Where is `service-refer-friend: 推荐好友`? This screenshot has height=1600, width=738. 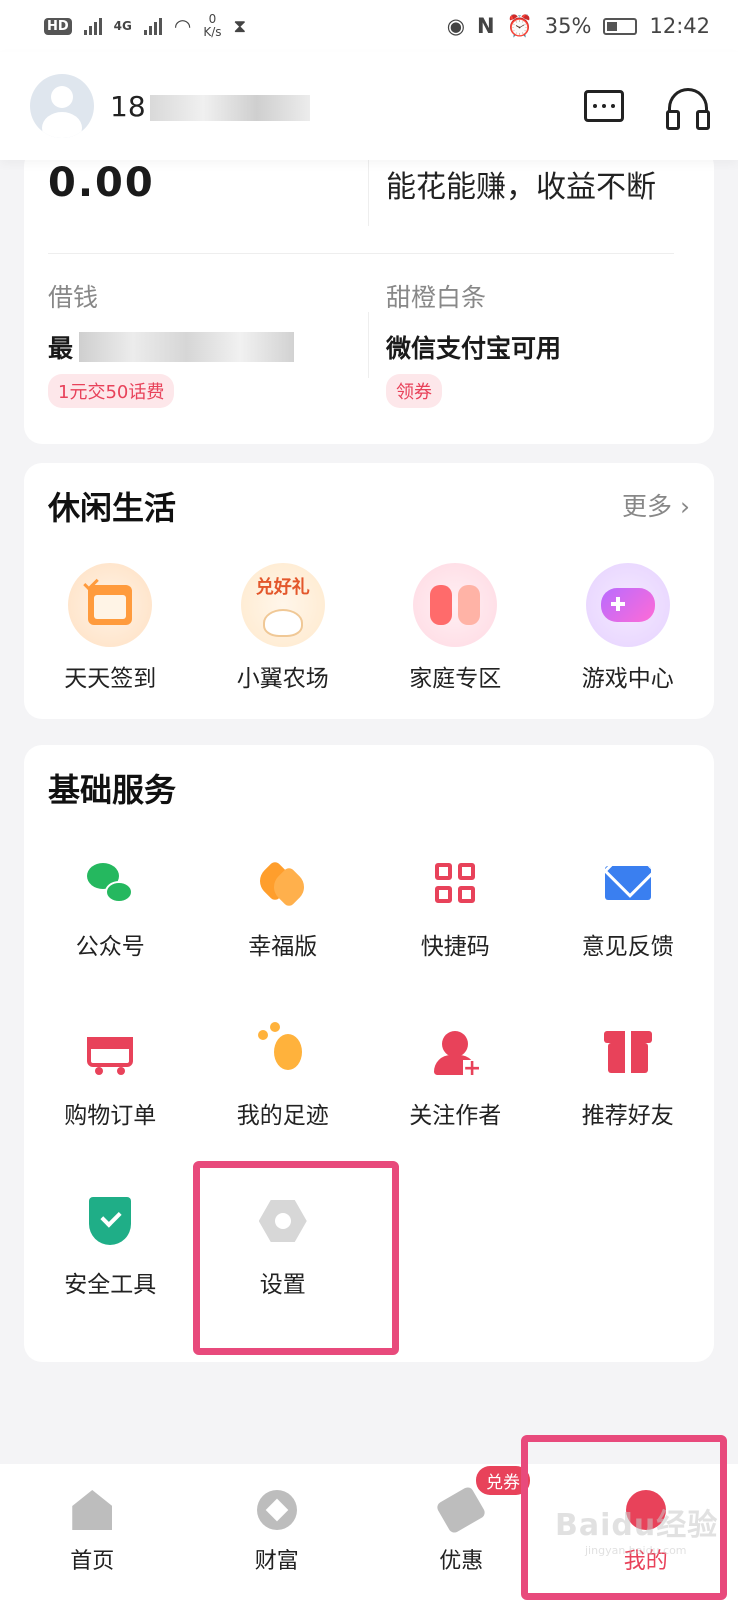 service-refer-friend: 推荐好友 is located at coordinates (628, 1108).